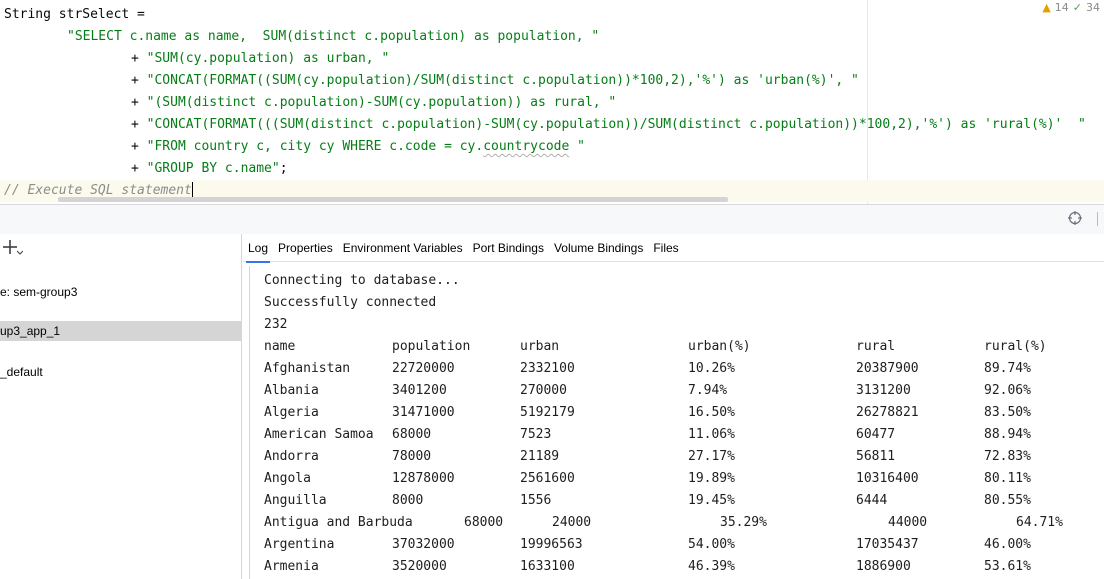 Image resolution: width=1104 pixels, height=579 pixels. I want to click on code-line: String strSelect =, so click(74, 15).